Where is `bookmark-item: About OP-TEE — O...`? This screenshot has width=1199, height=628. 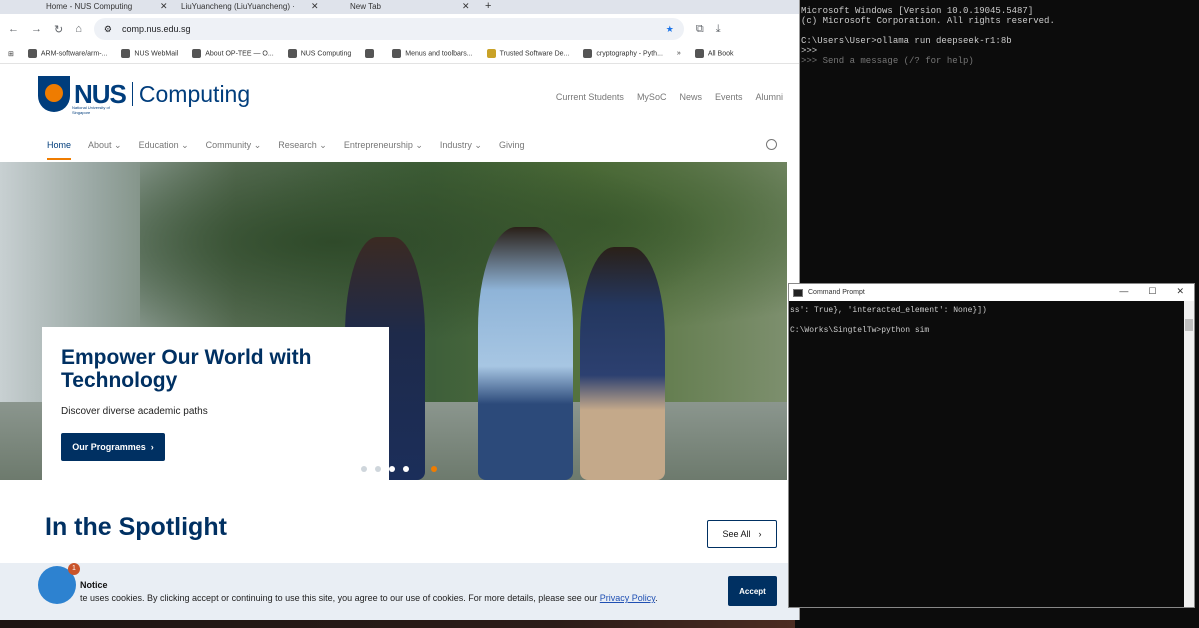 bookmark-item: About OP-TEE — O... is located at coordinates (233, 53).